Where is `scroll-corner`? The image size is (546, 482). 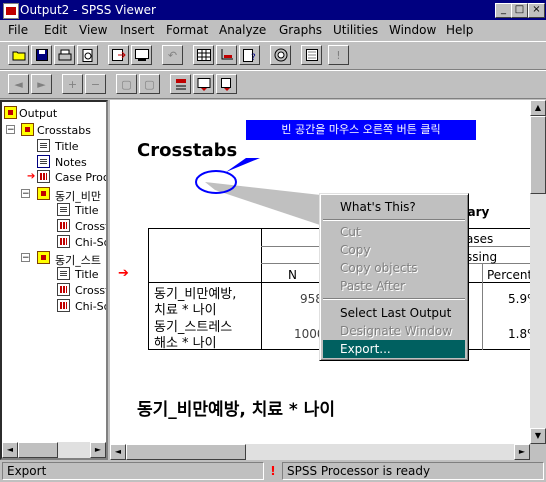 scroll-corner is located at coordinates (538, 452).